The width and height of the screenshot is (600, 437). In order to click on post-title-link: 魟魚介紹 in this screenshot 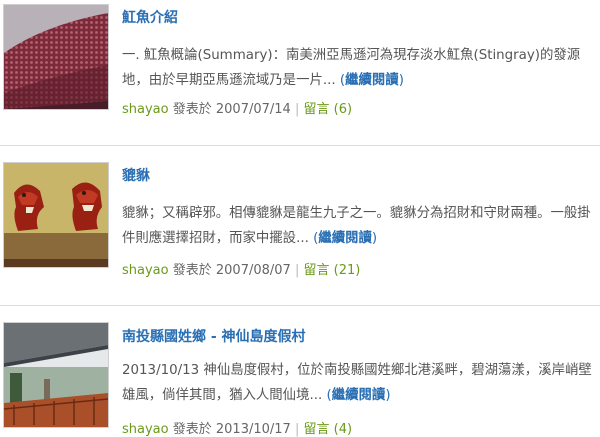, I will do `click(150, 17)`.